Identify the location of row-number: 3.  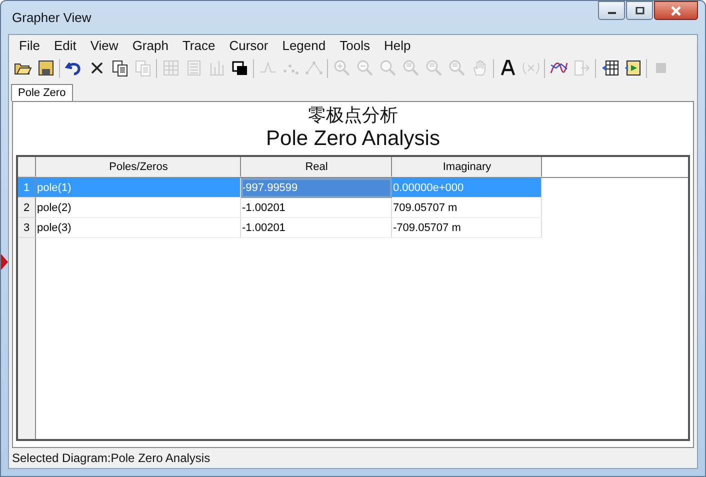
(27, 228).